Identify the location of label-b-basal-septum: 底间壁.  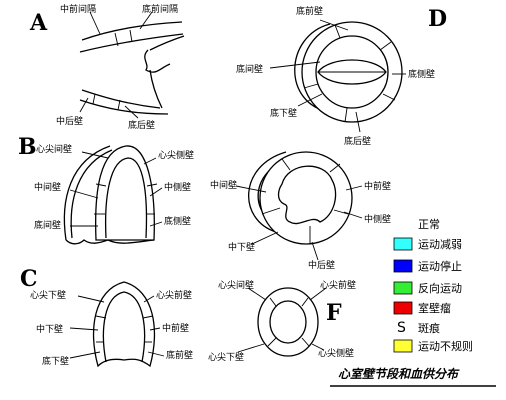
(47, 225).